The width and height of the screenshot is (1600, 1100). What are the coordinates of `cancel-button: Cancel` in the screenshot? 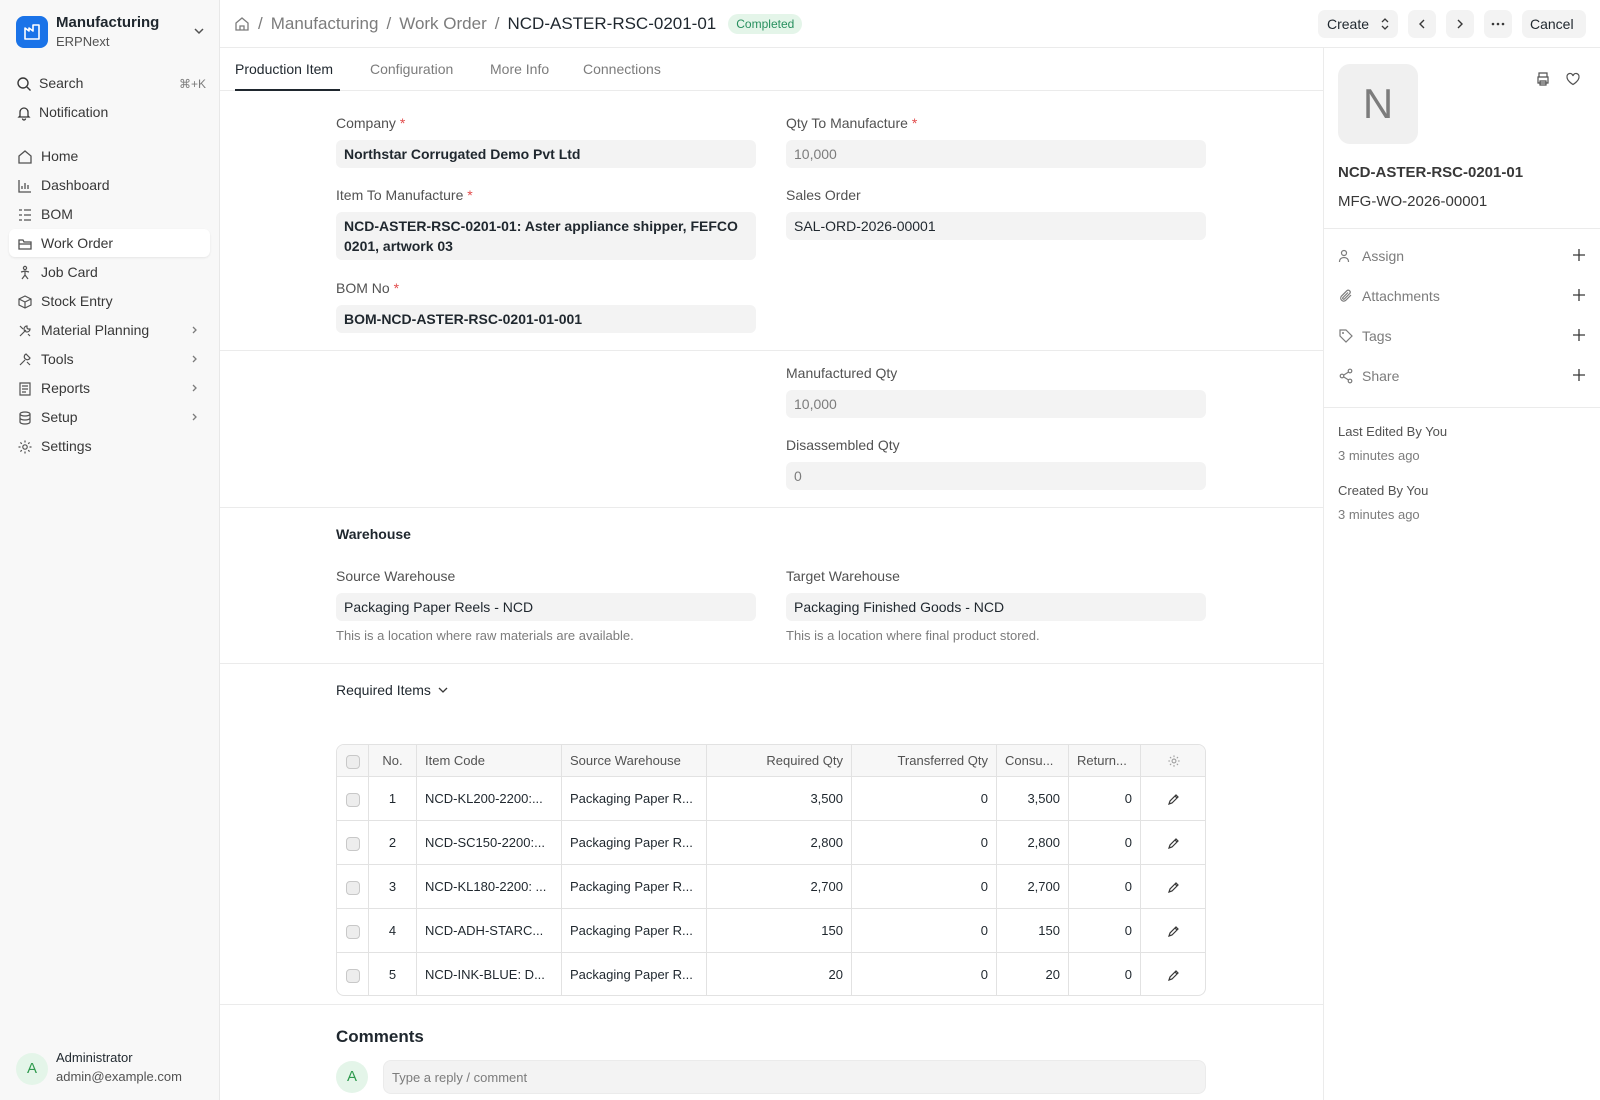 It's located at (1554, 24).